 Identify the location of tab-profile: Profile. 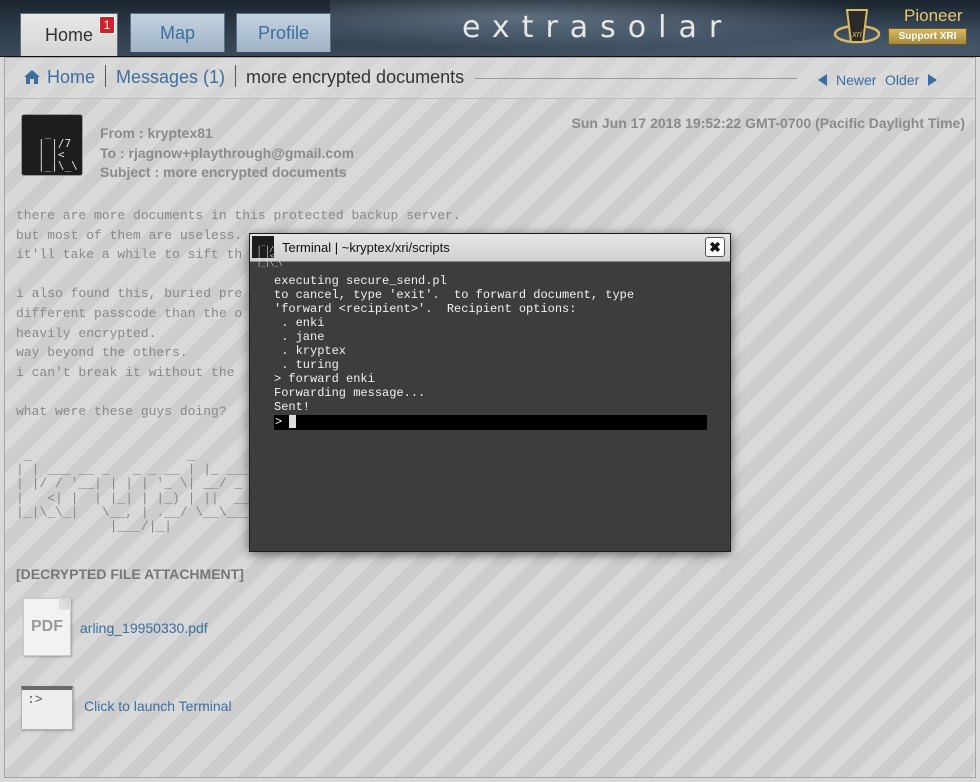
(283, 32).